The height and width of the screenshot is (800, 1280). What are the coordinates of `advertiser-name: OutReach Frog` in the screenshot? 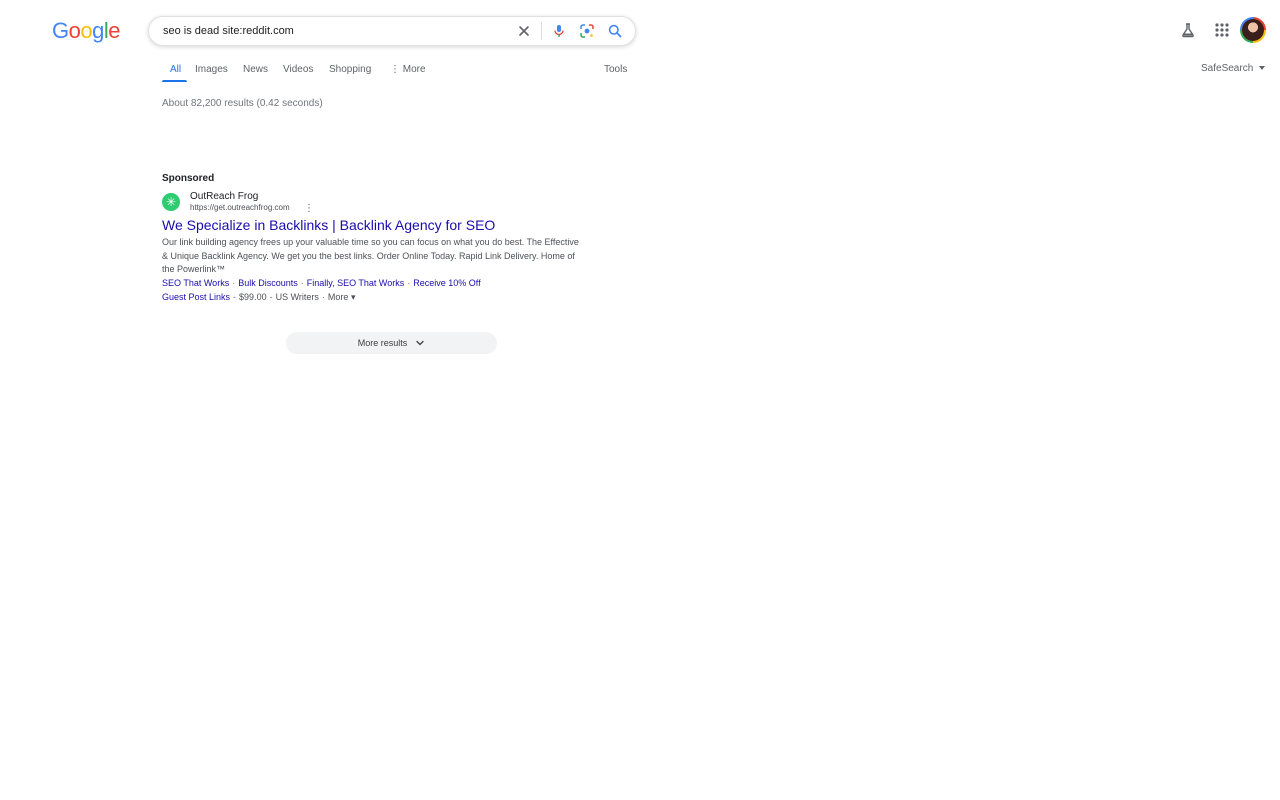 It's located at (224, 196).